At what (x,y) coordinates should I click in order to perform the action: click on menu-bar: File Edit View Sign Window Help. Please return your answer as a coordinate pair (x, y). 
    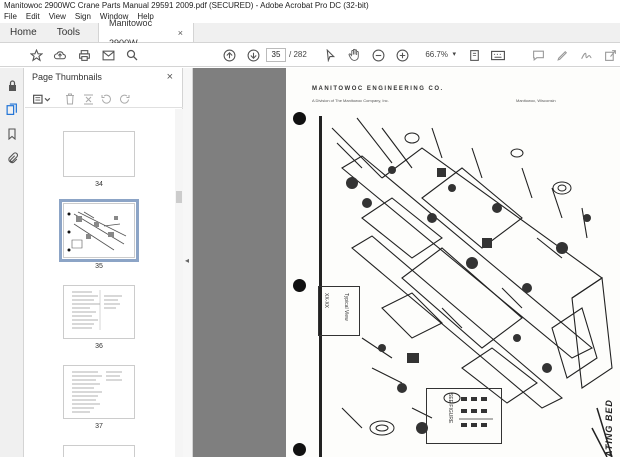
    Looking at the image, I should click on (310, 17).